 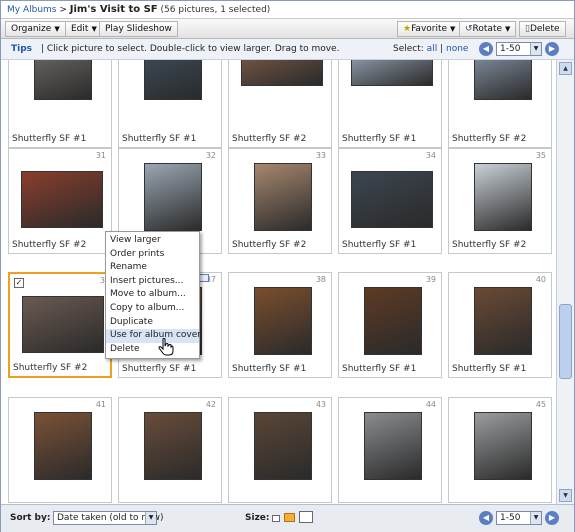 I want to click on photo-tile: 34 Shutterfly SF #1, so click(x=390, y=201).